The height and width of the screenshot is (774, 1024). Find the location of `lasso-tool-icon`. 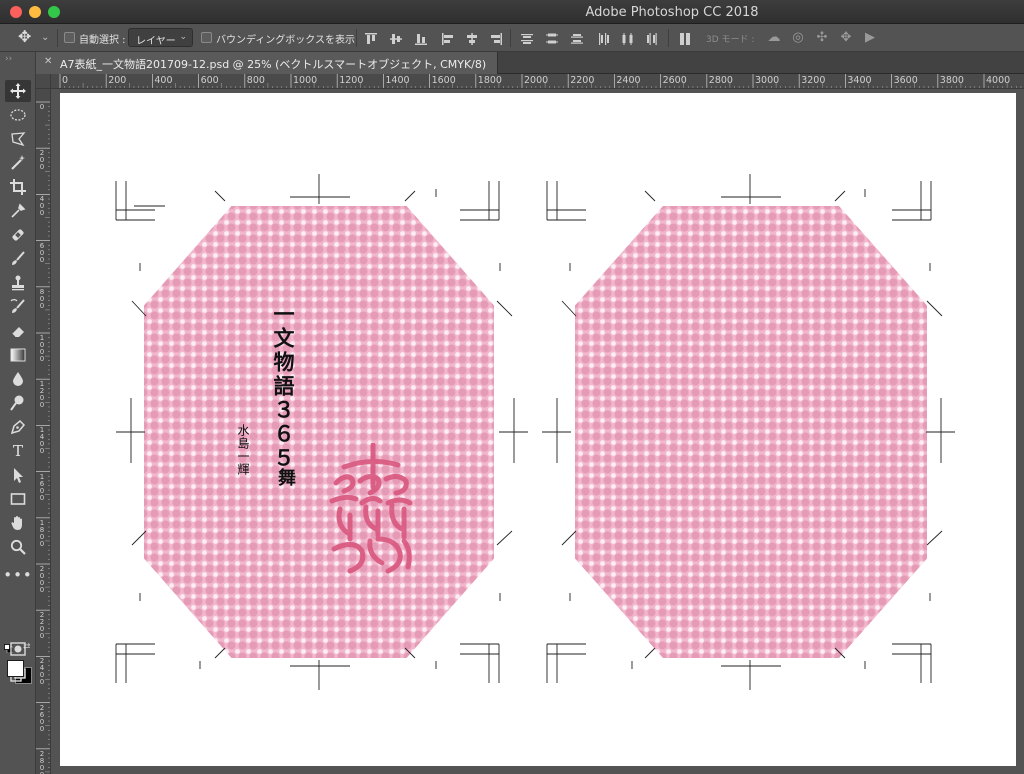

lasso-tool-icon is located at coordinates (18, 139).